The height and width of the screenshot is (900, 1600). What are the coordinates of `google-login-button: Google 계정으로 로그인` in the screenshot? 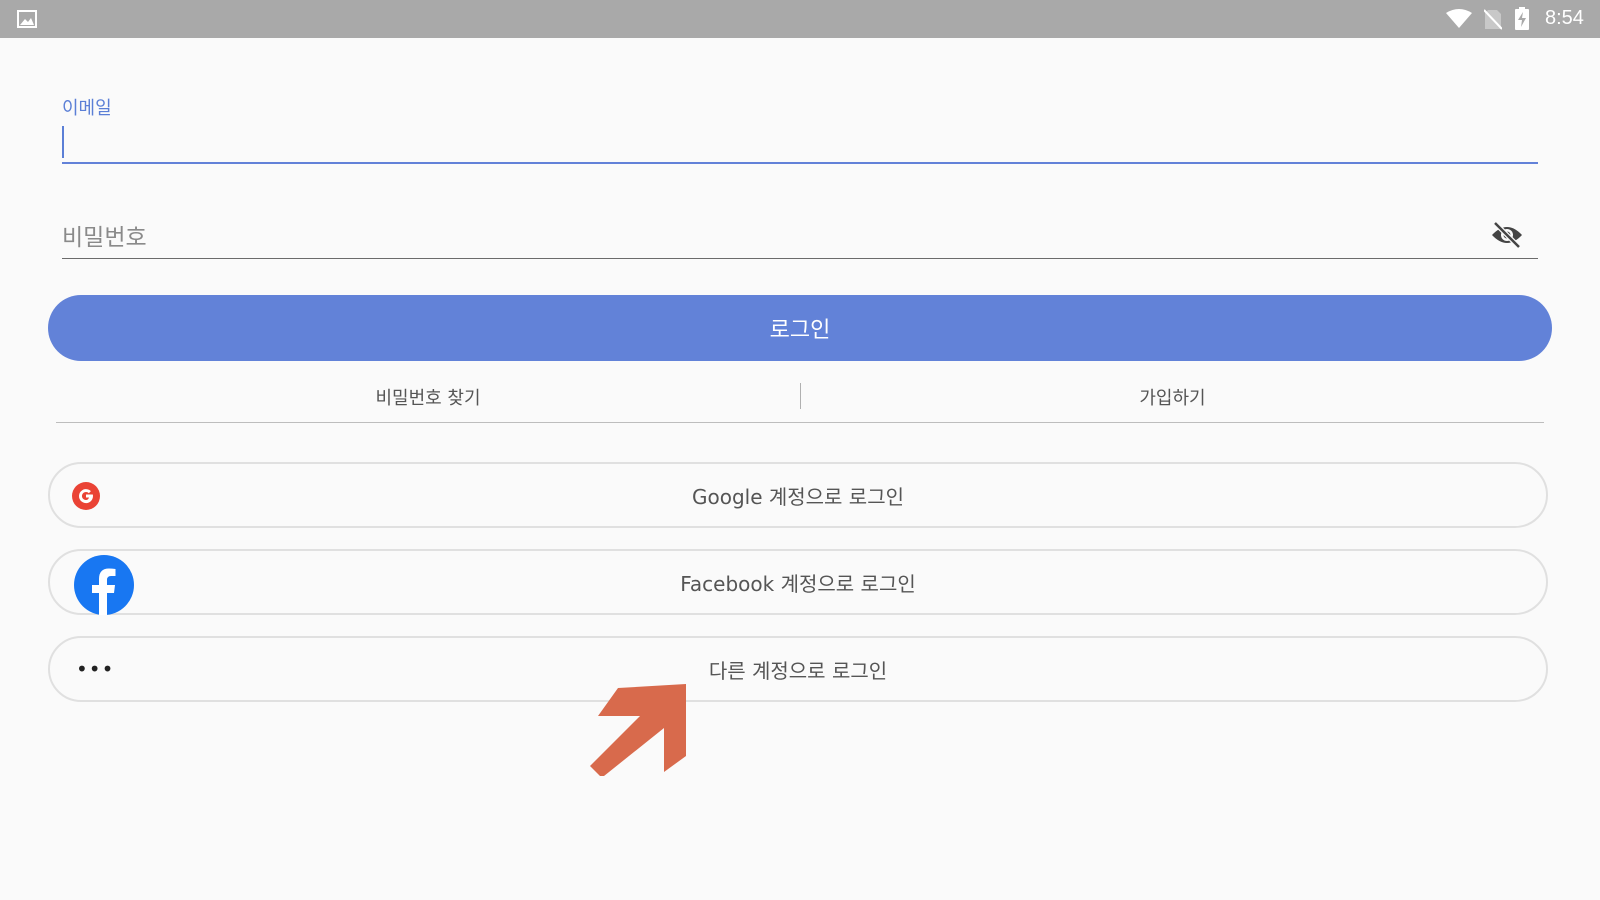 It's located at (798, 495).